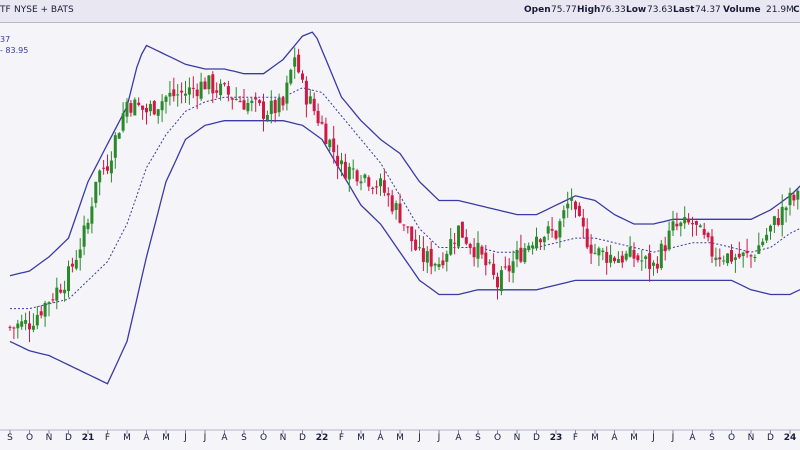 Image resolution: width=800 pixels, height=450 pixels. I want to click on high-label: High, so click(589, 10).